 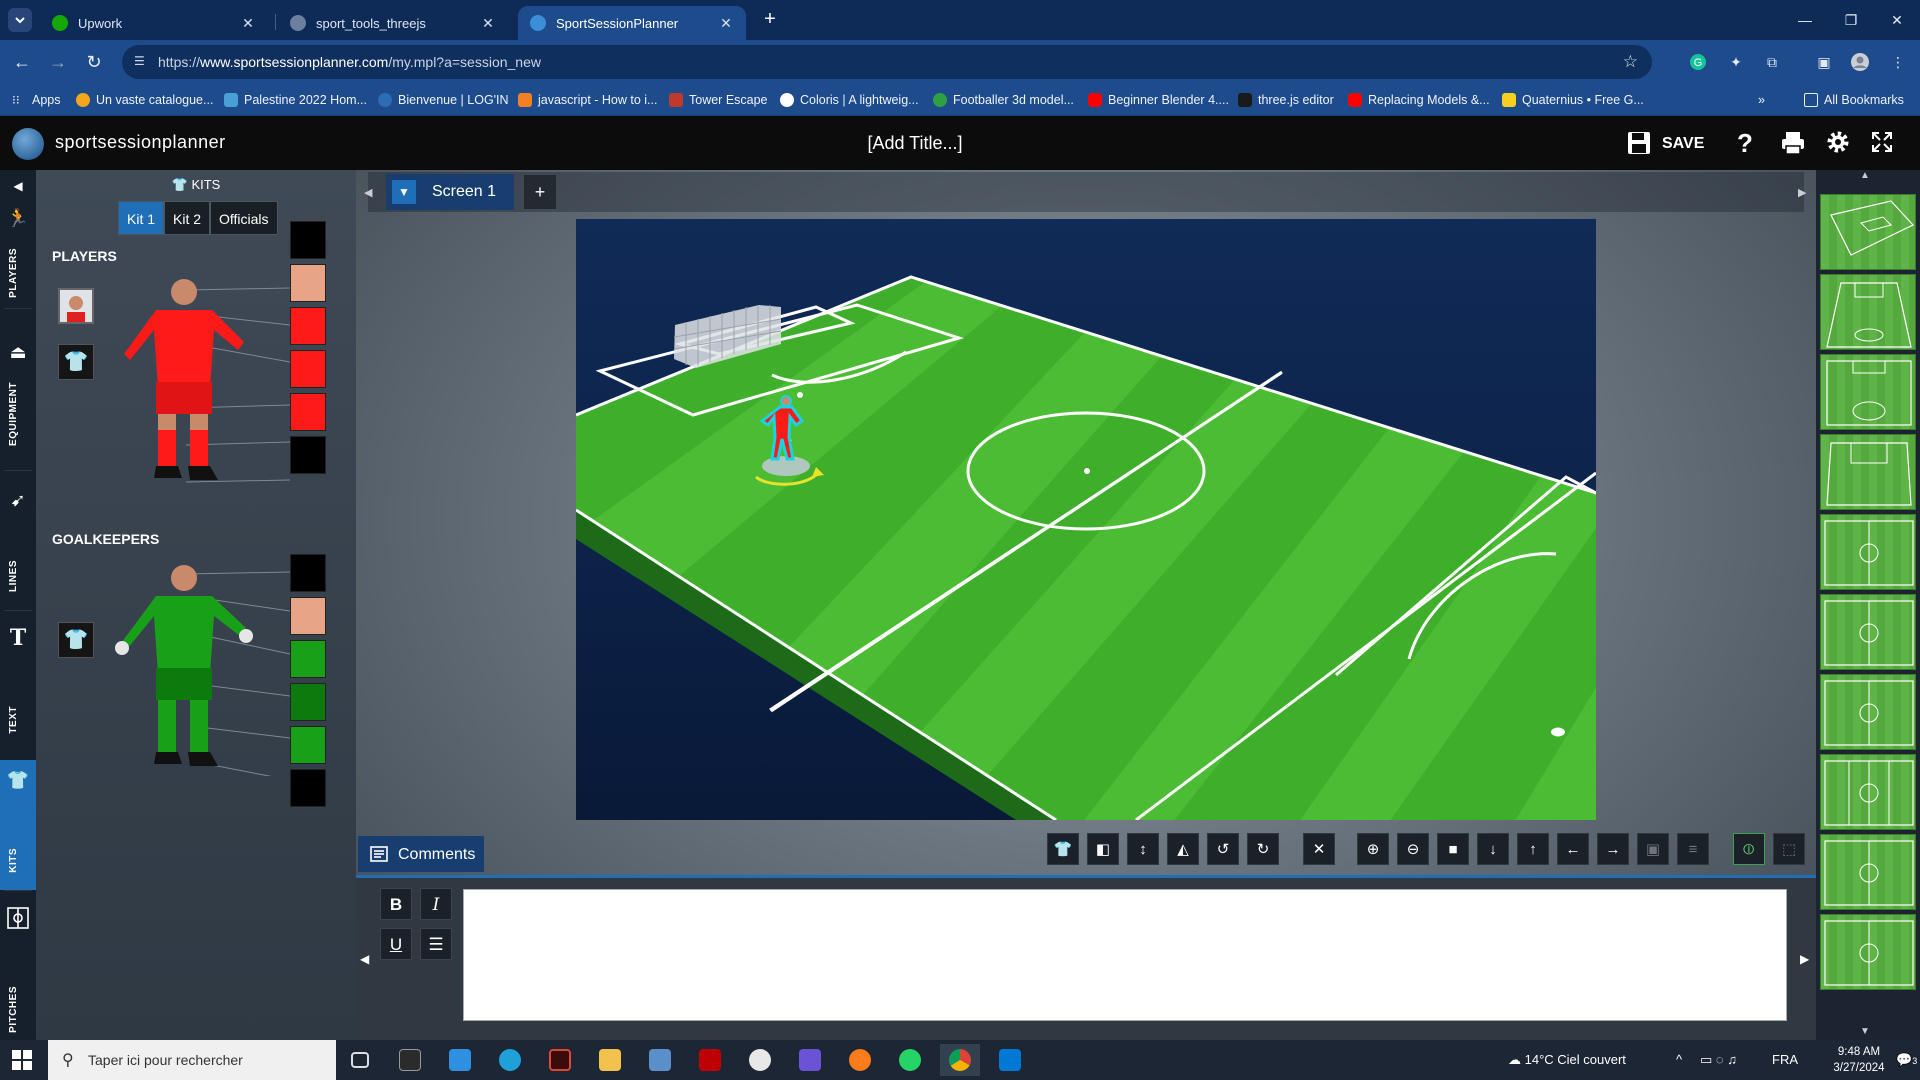 What do you see at coordinates (1263, 849) in the screenshot?
I see `rotate-right-icon: ↻` at bounding box center [1263, 849].